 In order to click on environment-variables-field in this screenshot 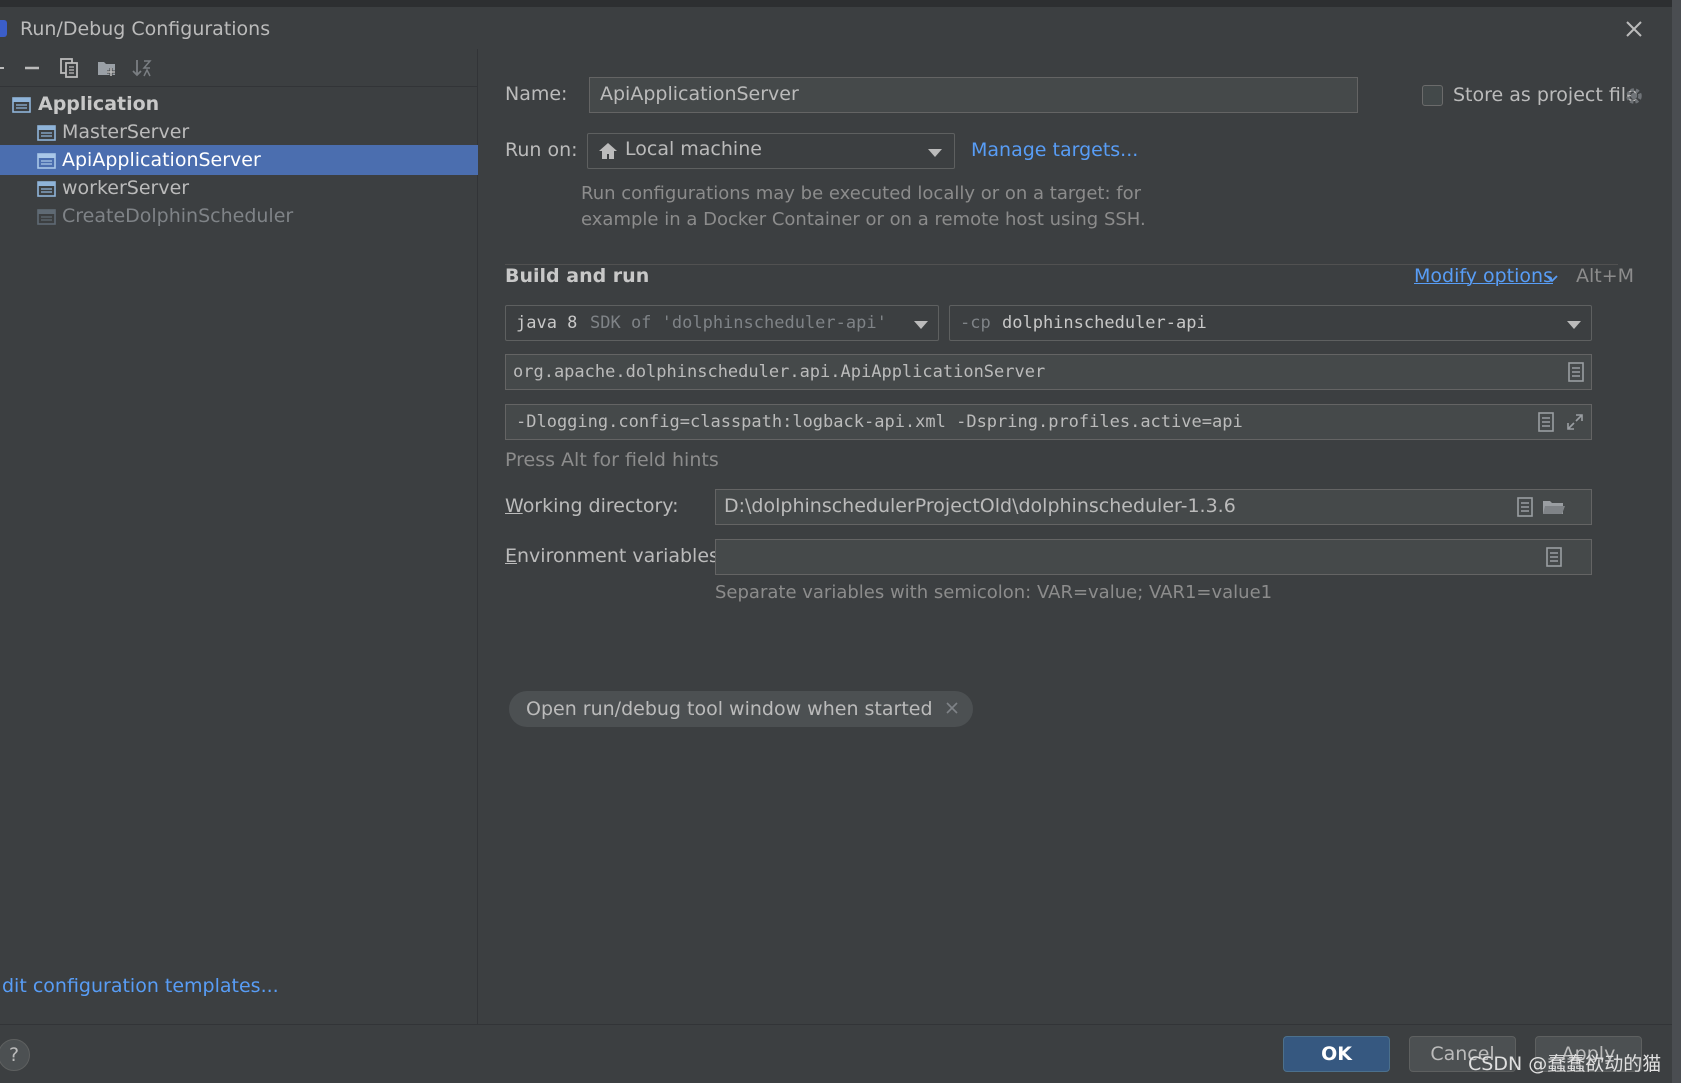, I will do `click(1153, 557)`.